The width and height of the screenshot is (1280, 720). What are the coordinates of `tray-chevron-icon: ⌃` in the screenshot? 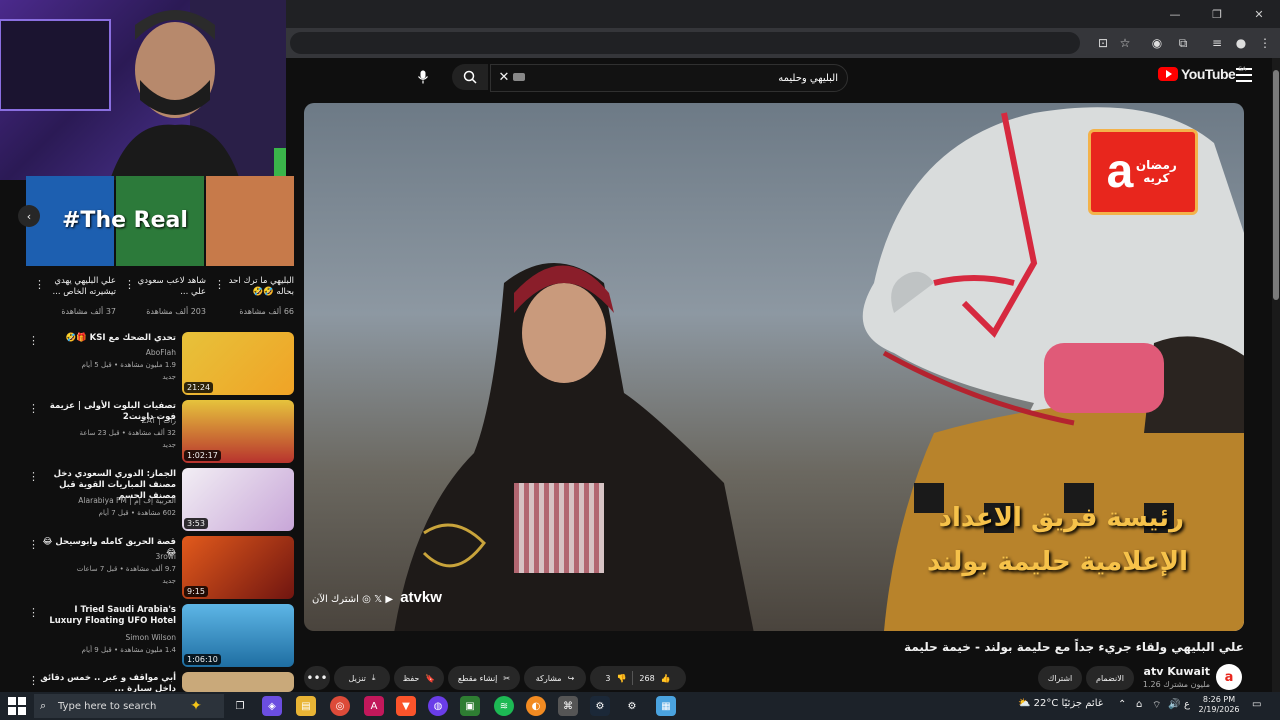 It's located at (1122, 704).